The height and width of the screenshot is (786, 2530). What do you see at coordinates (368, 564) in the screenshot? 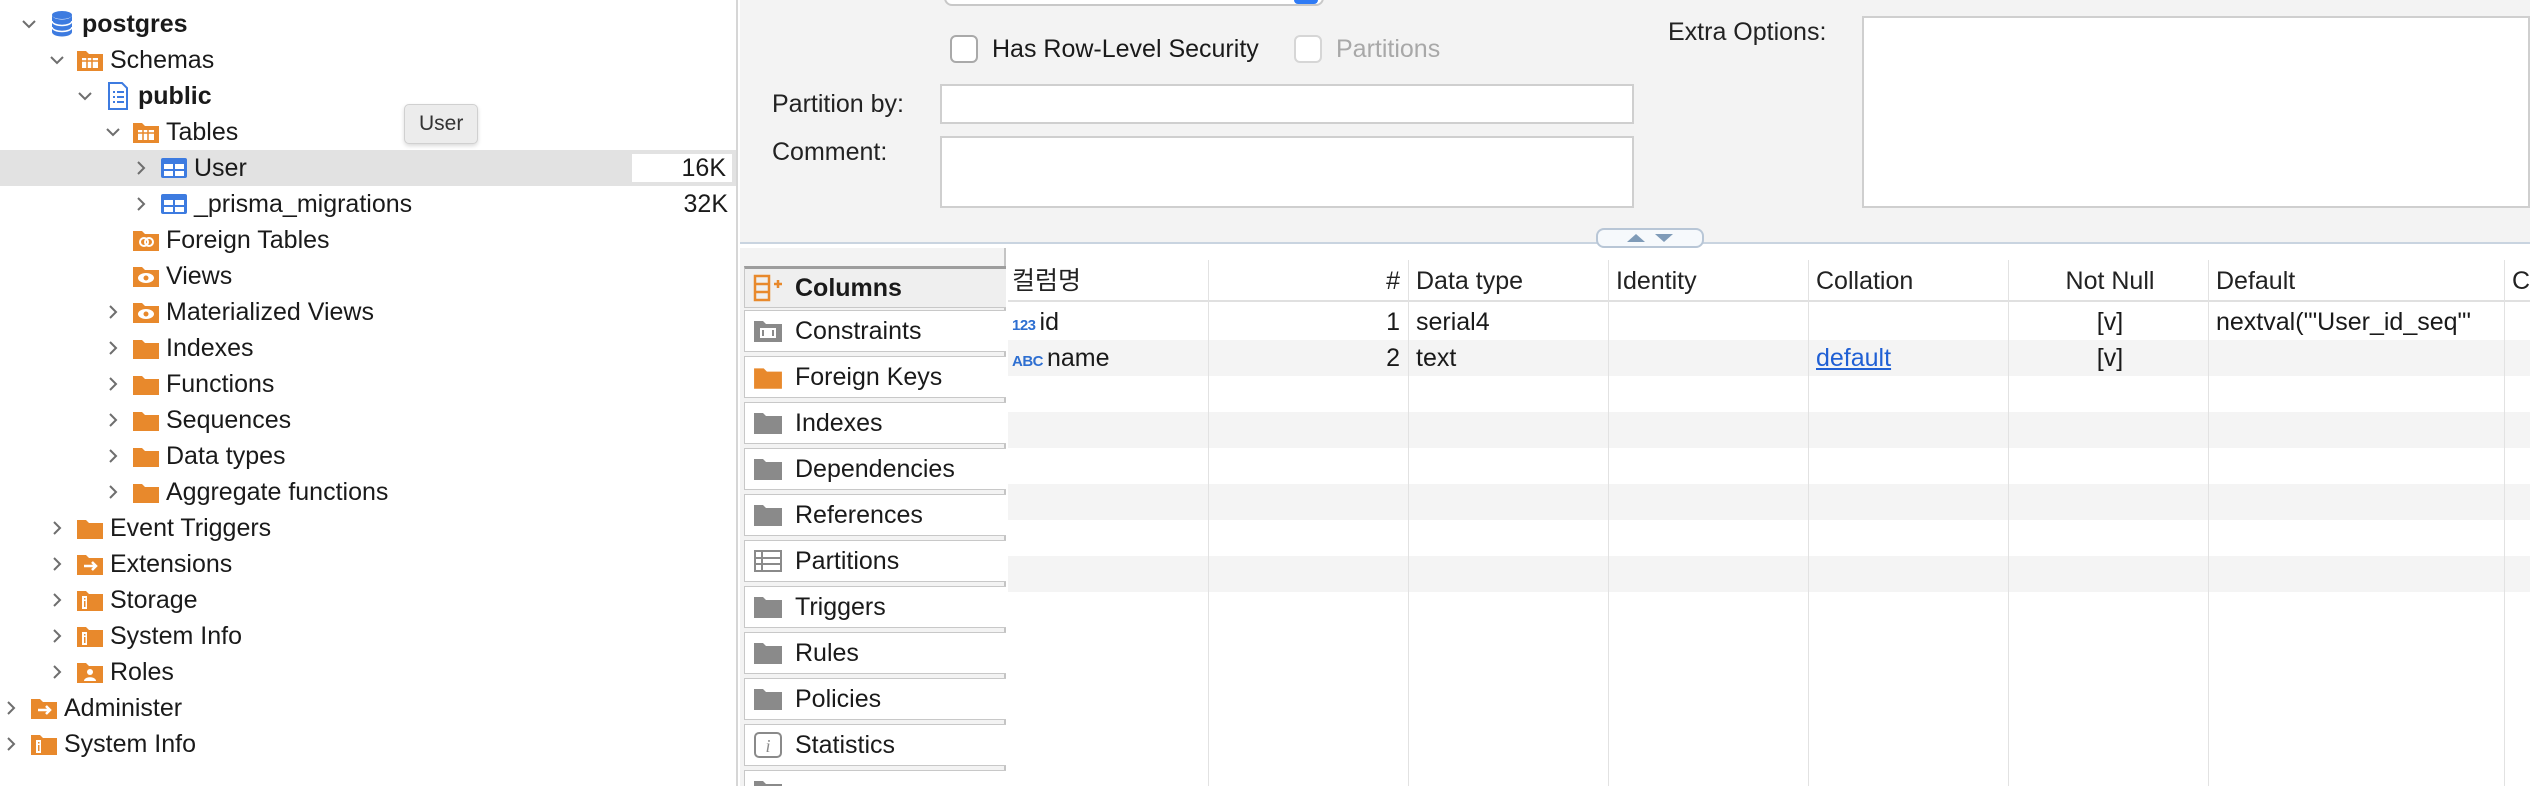
I see `tree-item: Extensions` at bounding box center [368, 564].